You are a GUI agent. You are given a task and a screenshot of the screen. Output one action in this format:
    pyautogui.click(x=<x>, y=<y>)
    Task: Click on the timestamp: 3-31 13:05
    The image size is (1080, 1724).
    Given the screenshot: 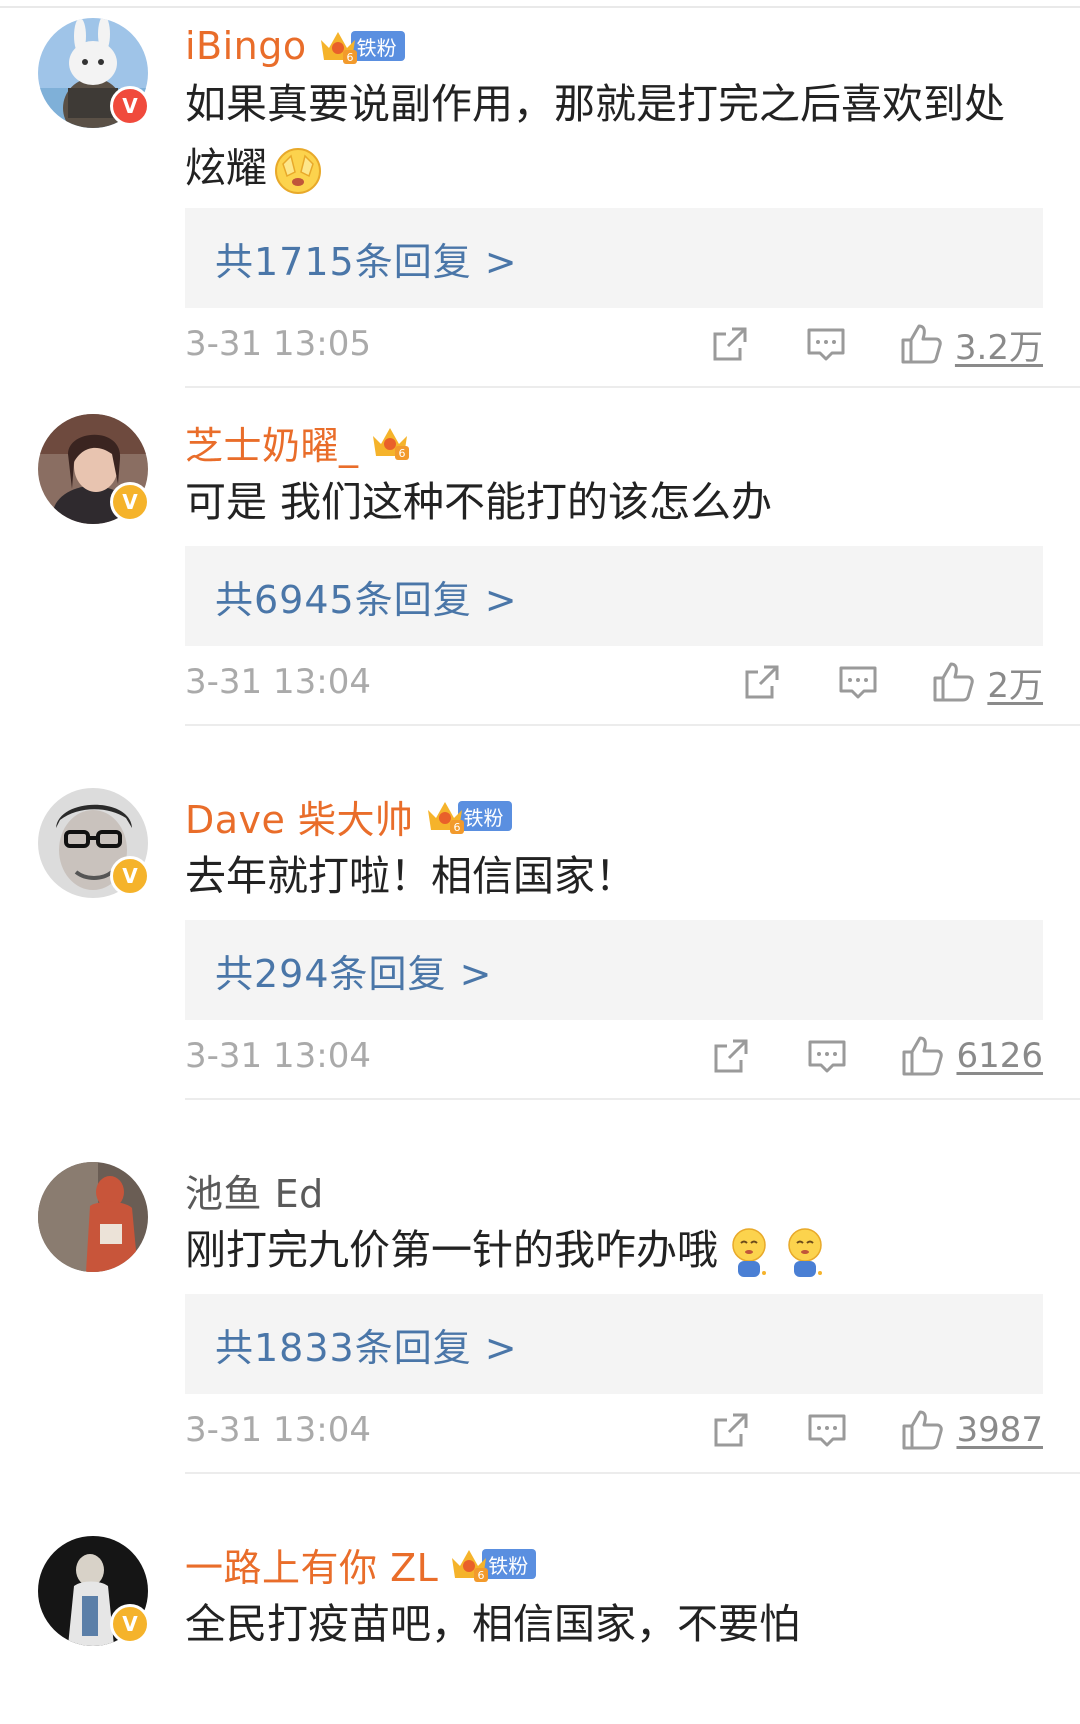 What is the action you would take?
    pyautogui.click(x=278, y=344)
    